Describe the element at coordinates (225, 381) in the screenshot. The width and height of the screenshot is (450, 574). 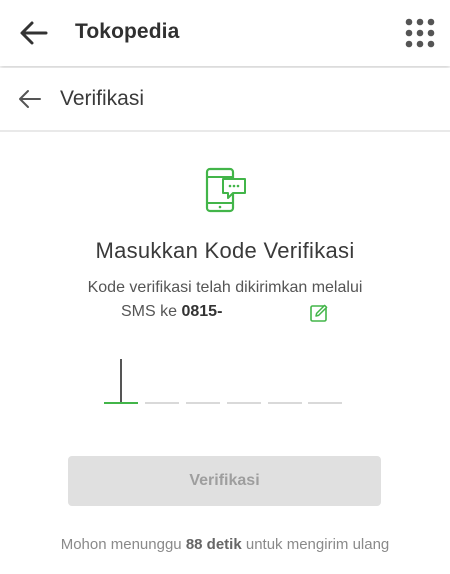
I see `otp-input` at that location.